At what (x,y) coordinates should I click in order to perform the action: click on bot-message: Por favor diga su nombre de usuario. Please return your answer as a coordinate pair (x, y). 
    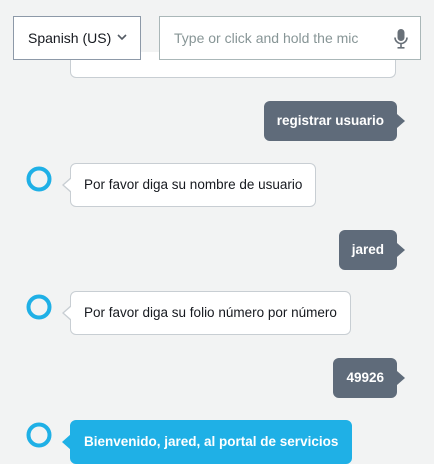
    Looking at the image, I should click on (189, 185).